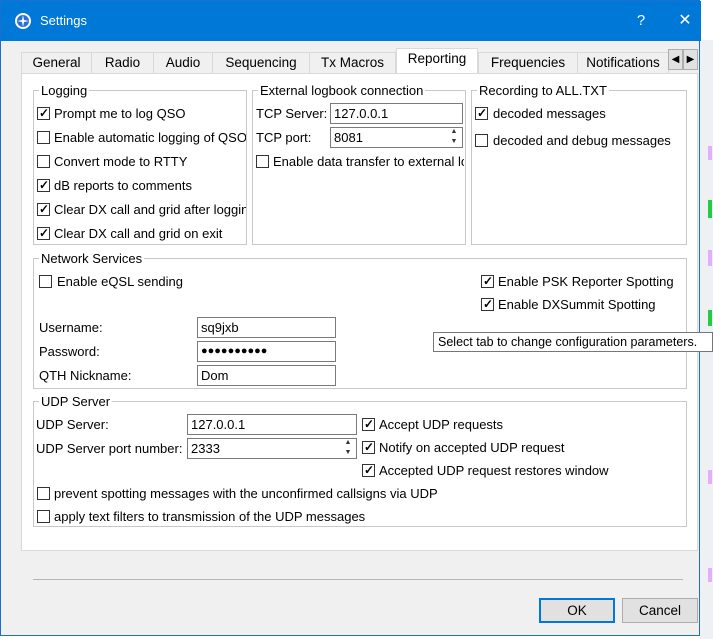 The height and width of the screenshot is (639, 713). I want to click on tab-scroll-left-button: ◀, so click(675, 59).